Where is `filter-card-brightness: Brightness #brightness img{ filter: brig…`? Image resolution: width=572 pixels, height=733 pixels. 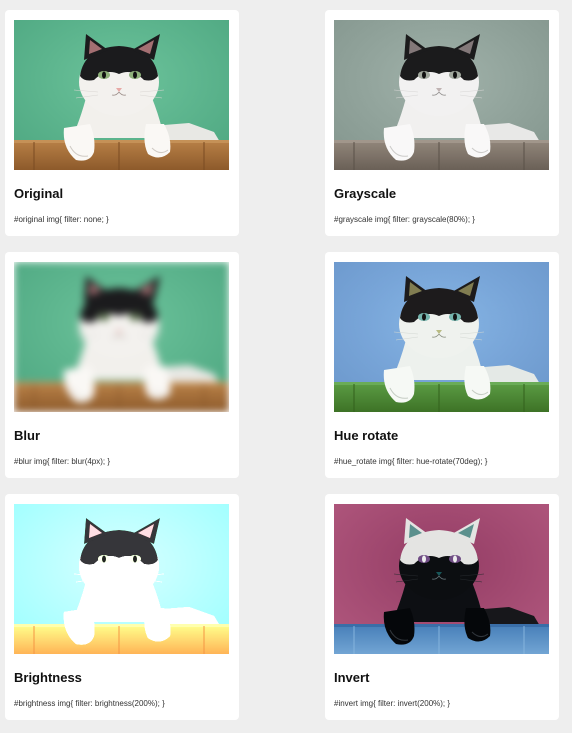
filter-card-brightness: Brightness #brightness img{ filter: brig… is located at coordinates (122, 607).